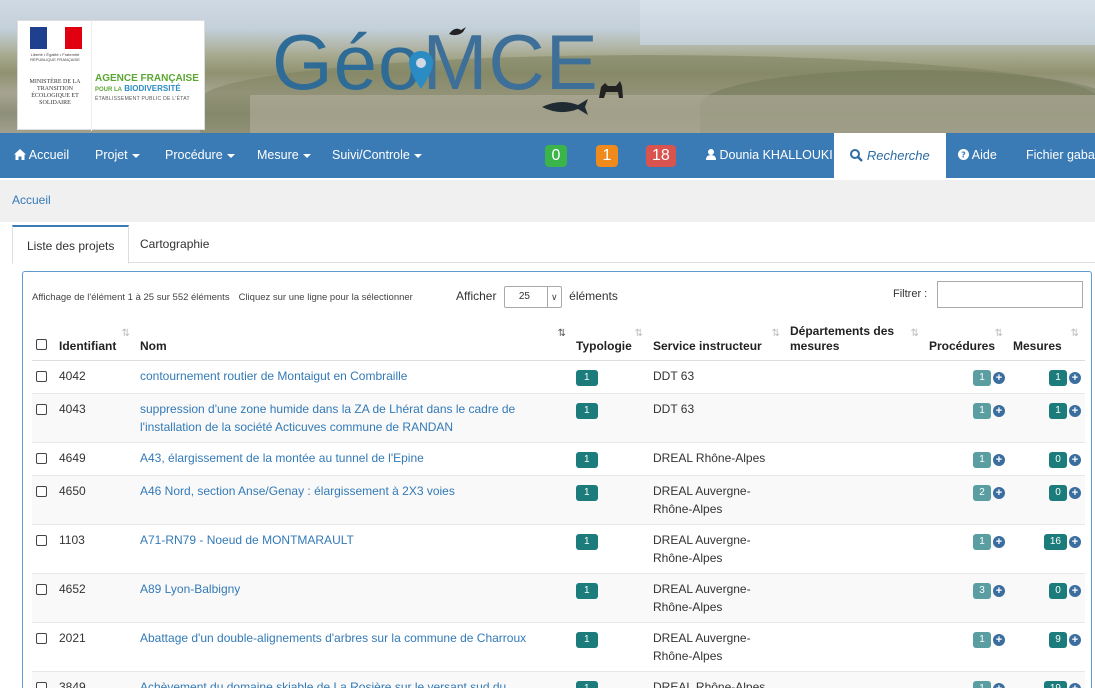 The image size is (1095, 688). Describe the element at coordinates (354, 340) in the screenshot. I see `col-nom: ⇅ Nom` at that location.